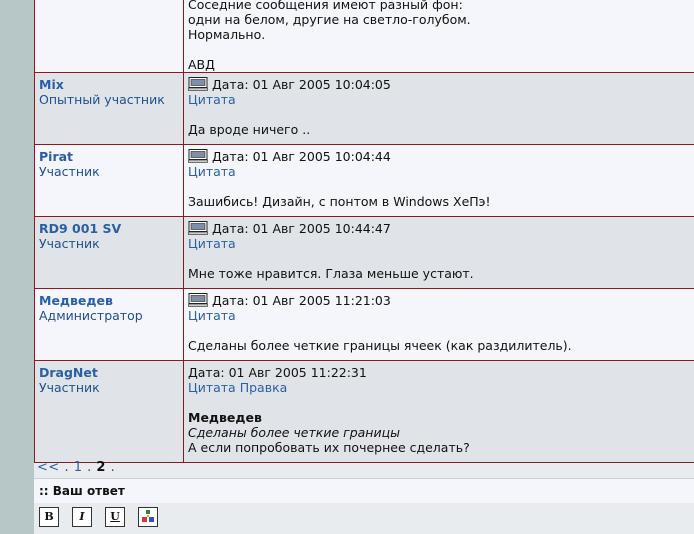  What do you see at coordinates (109, 324) in the screenshot?
I see `post-author-cell: Медведев Администратор` at bounding box center [109, 324].